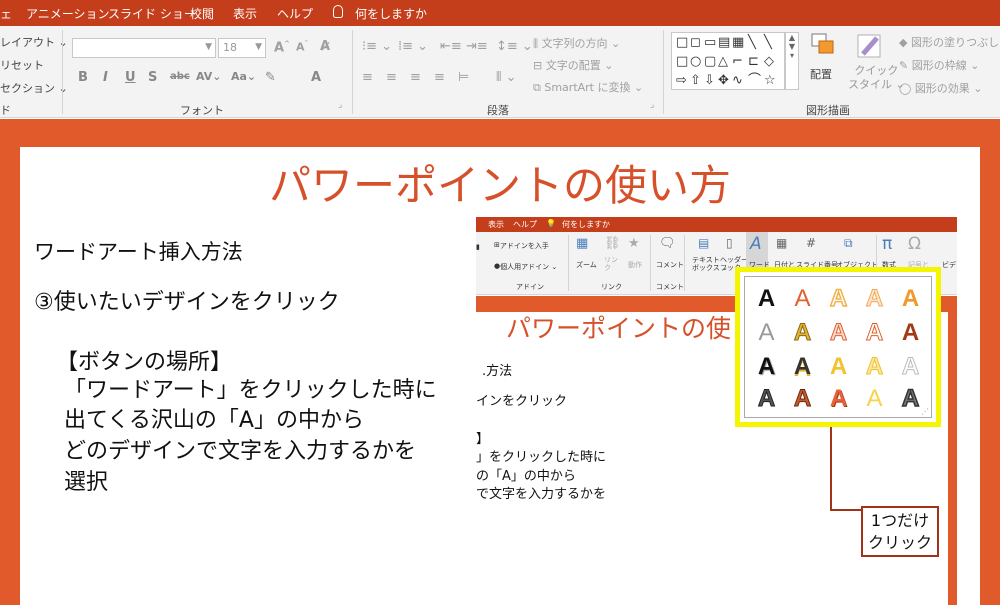 The height and width of the screenshot is (605, 1000). What do you see at coordinates (439, 77) in the screenshot?
I see `justify-icon: ≡` at bounding box center [439, 77].